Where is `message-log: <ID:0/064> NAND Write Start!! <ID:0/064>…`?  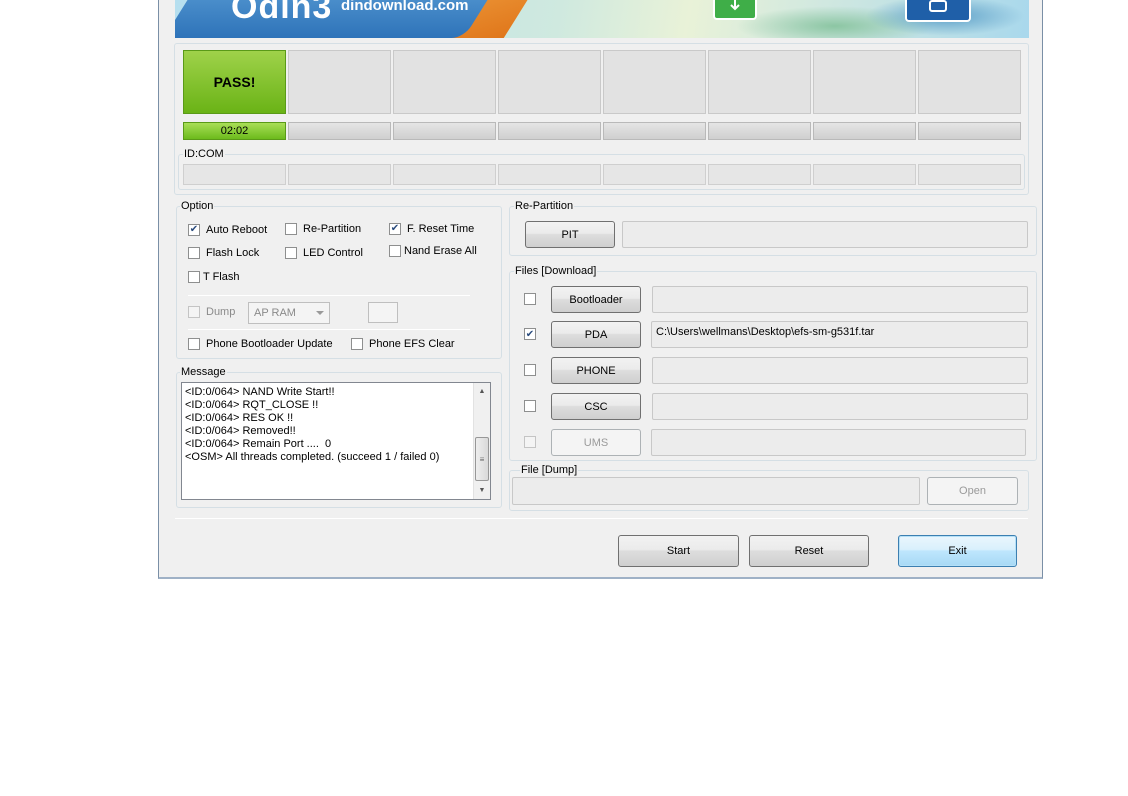
message-log: <ID:0/064> NAND Write Start!! <ID:0/064>… is located at coordinates (336, 441).